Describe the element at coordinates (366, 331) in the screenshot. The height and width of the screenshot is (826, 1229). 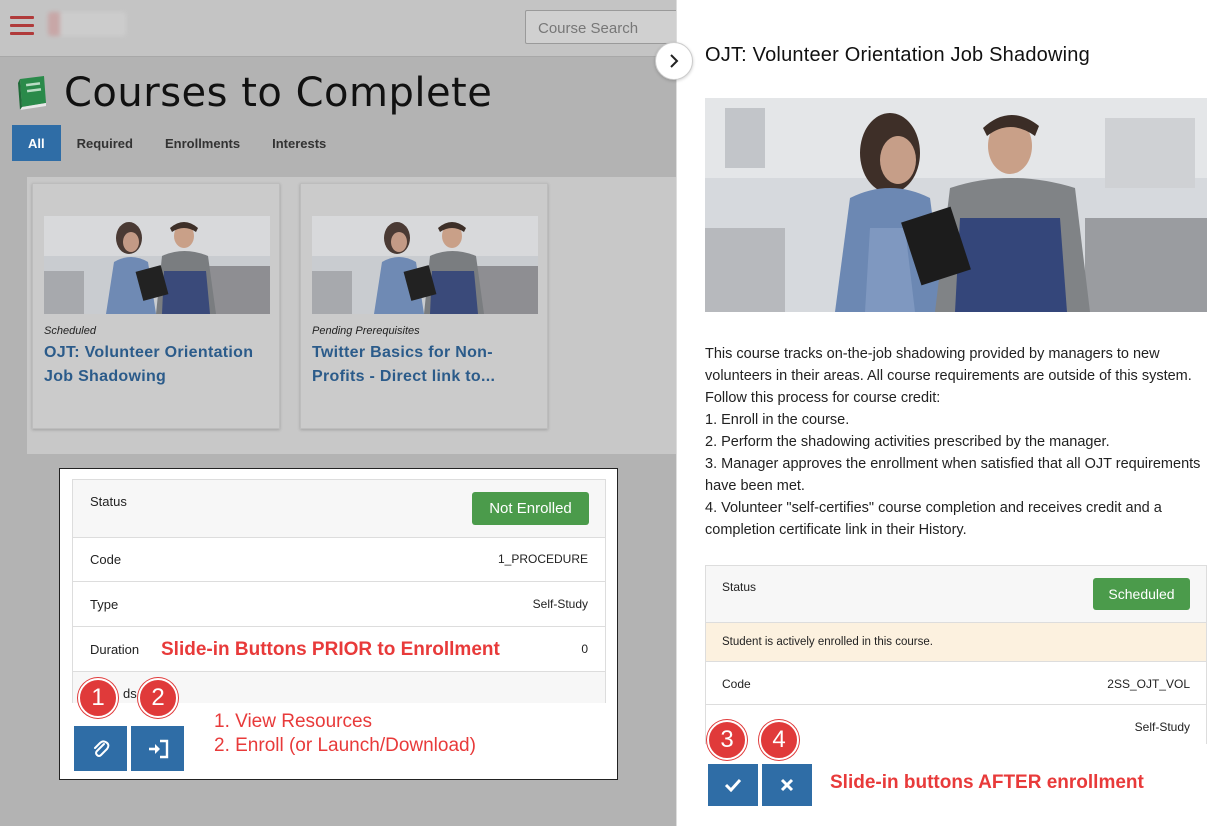
I see `card-status: Pending Prerequisites` at that location.